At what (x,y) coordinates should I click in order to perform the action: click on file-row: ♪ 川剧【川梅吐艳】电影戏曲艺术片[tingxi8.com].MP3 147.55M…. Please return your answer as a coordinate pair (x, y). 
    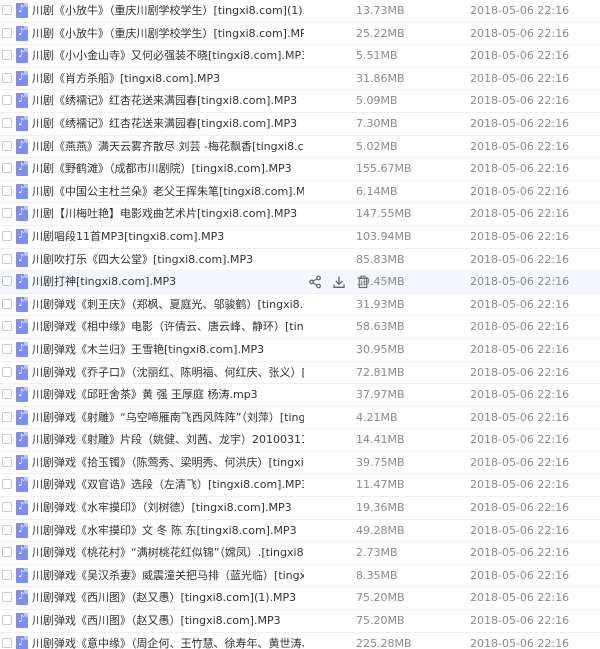
    Looking at the image, I should click on (300, 214).